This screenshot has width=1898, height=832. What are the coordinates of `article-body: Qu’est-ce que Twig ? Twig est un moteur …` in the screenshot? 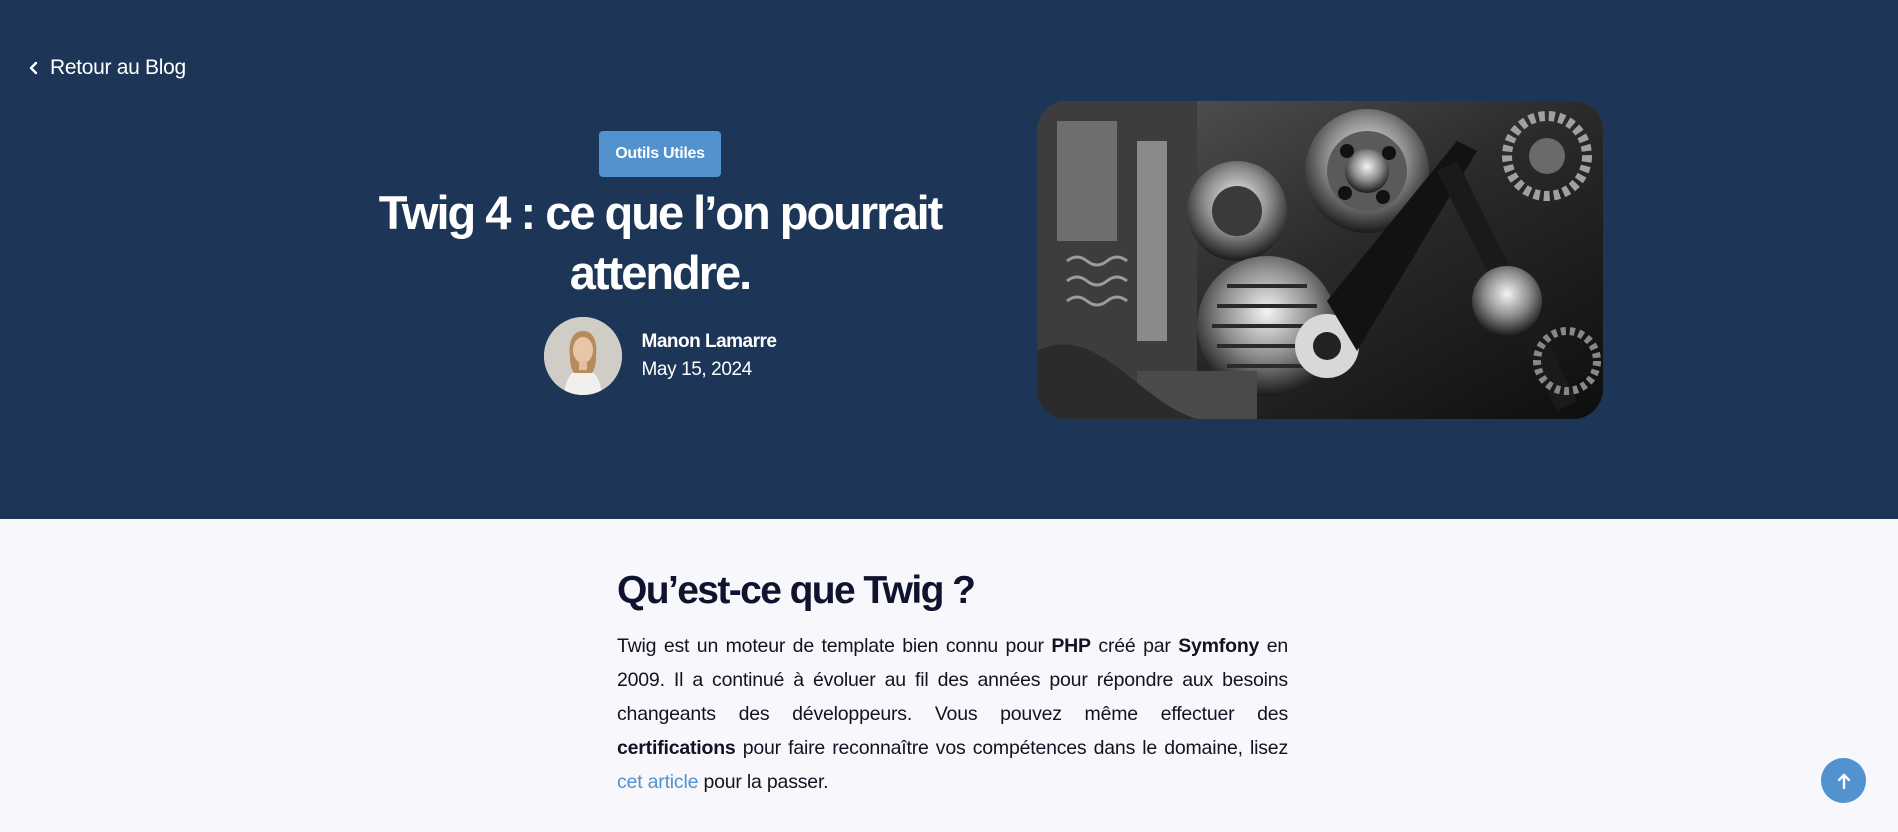 It's located at (952, 682).